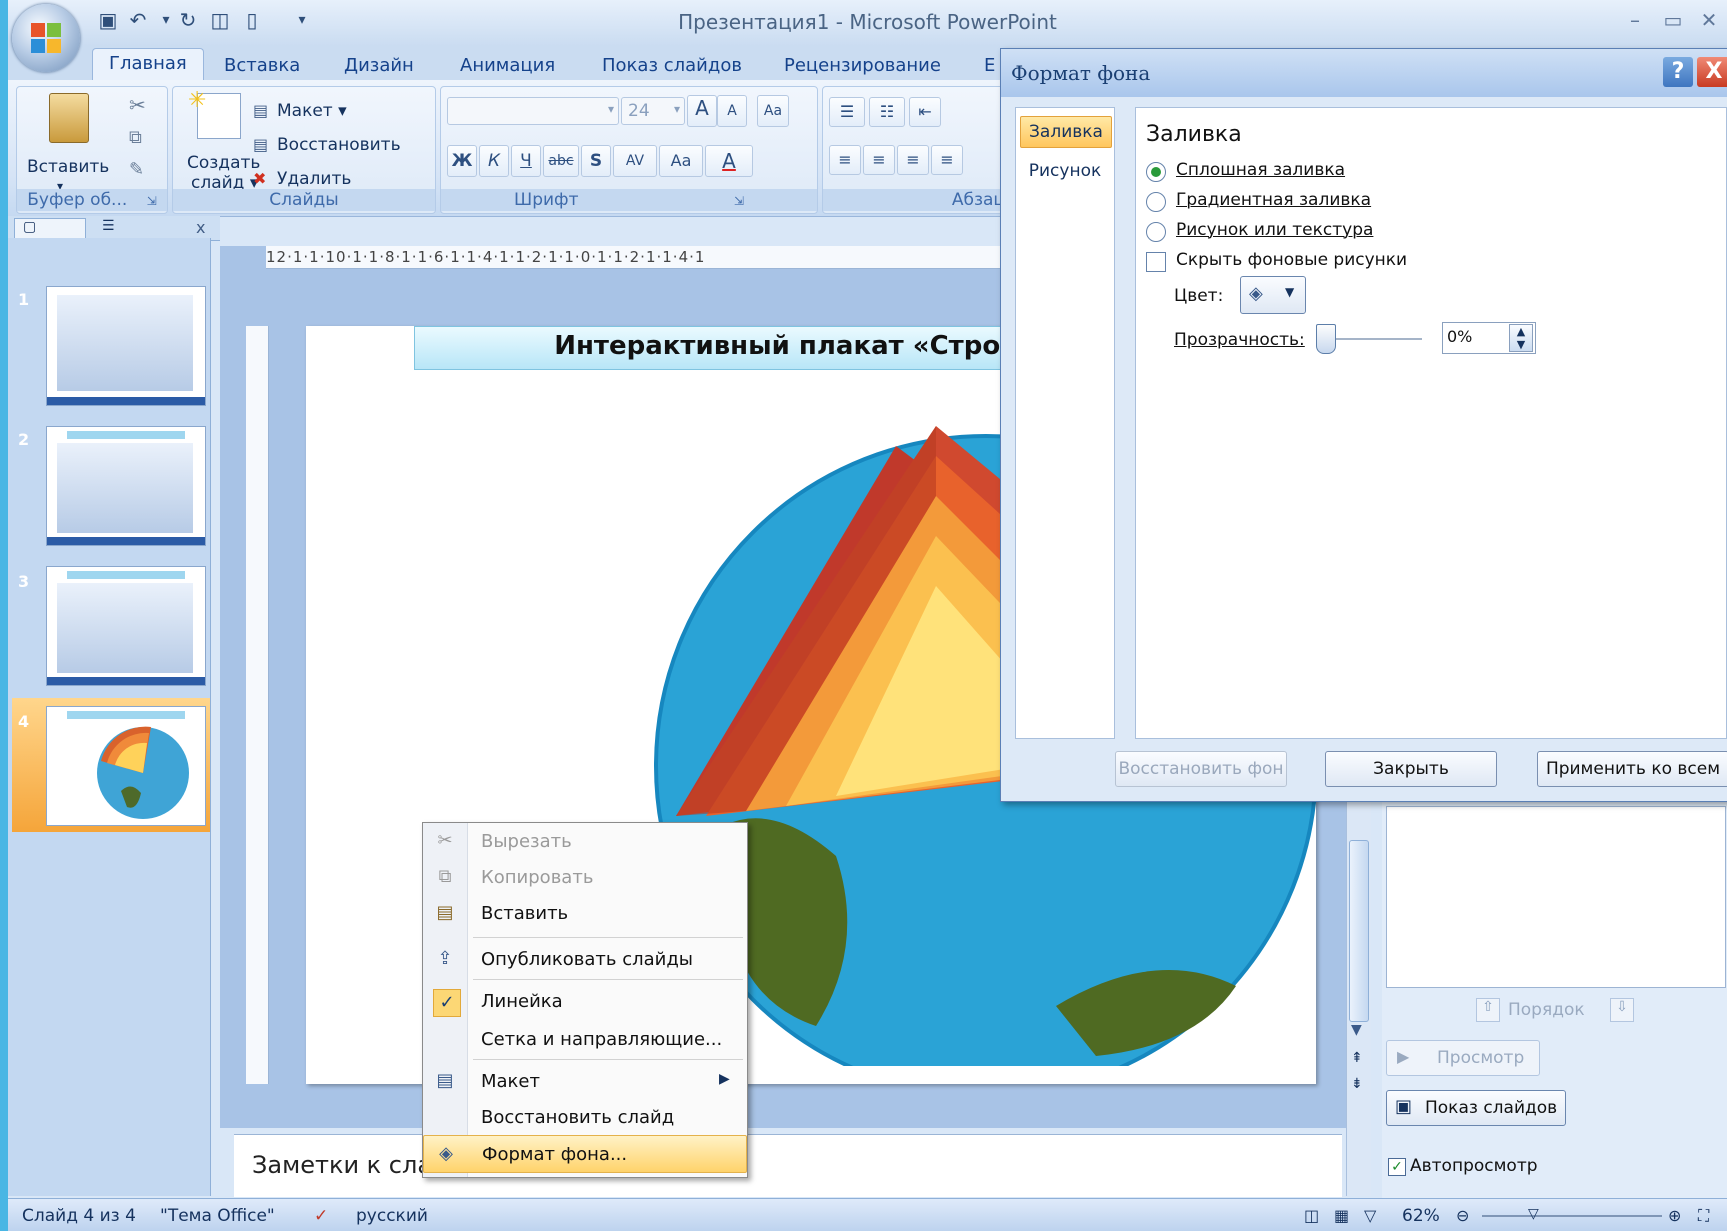 The height and width of the screenshot is (1231, 1727). What do you see at coordinates (1397, 1167) in the screenshot?
I see `autopreview-checkbox: ✓` at bounding box center [1397, 1167].